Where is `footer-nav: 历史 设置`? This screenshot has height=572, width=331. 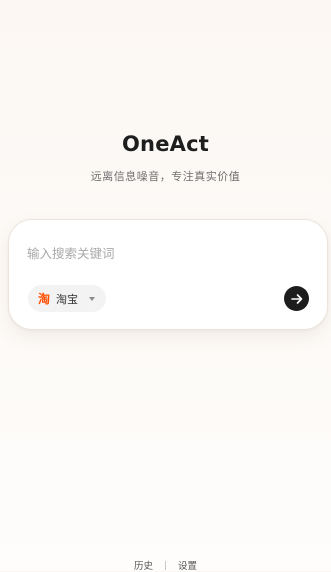 footer-nav: 历史 设置 is located at coordinates (165, 565).